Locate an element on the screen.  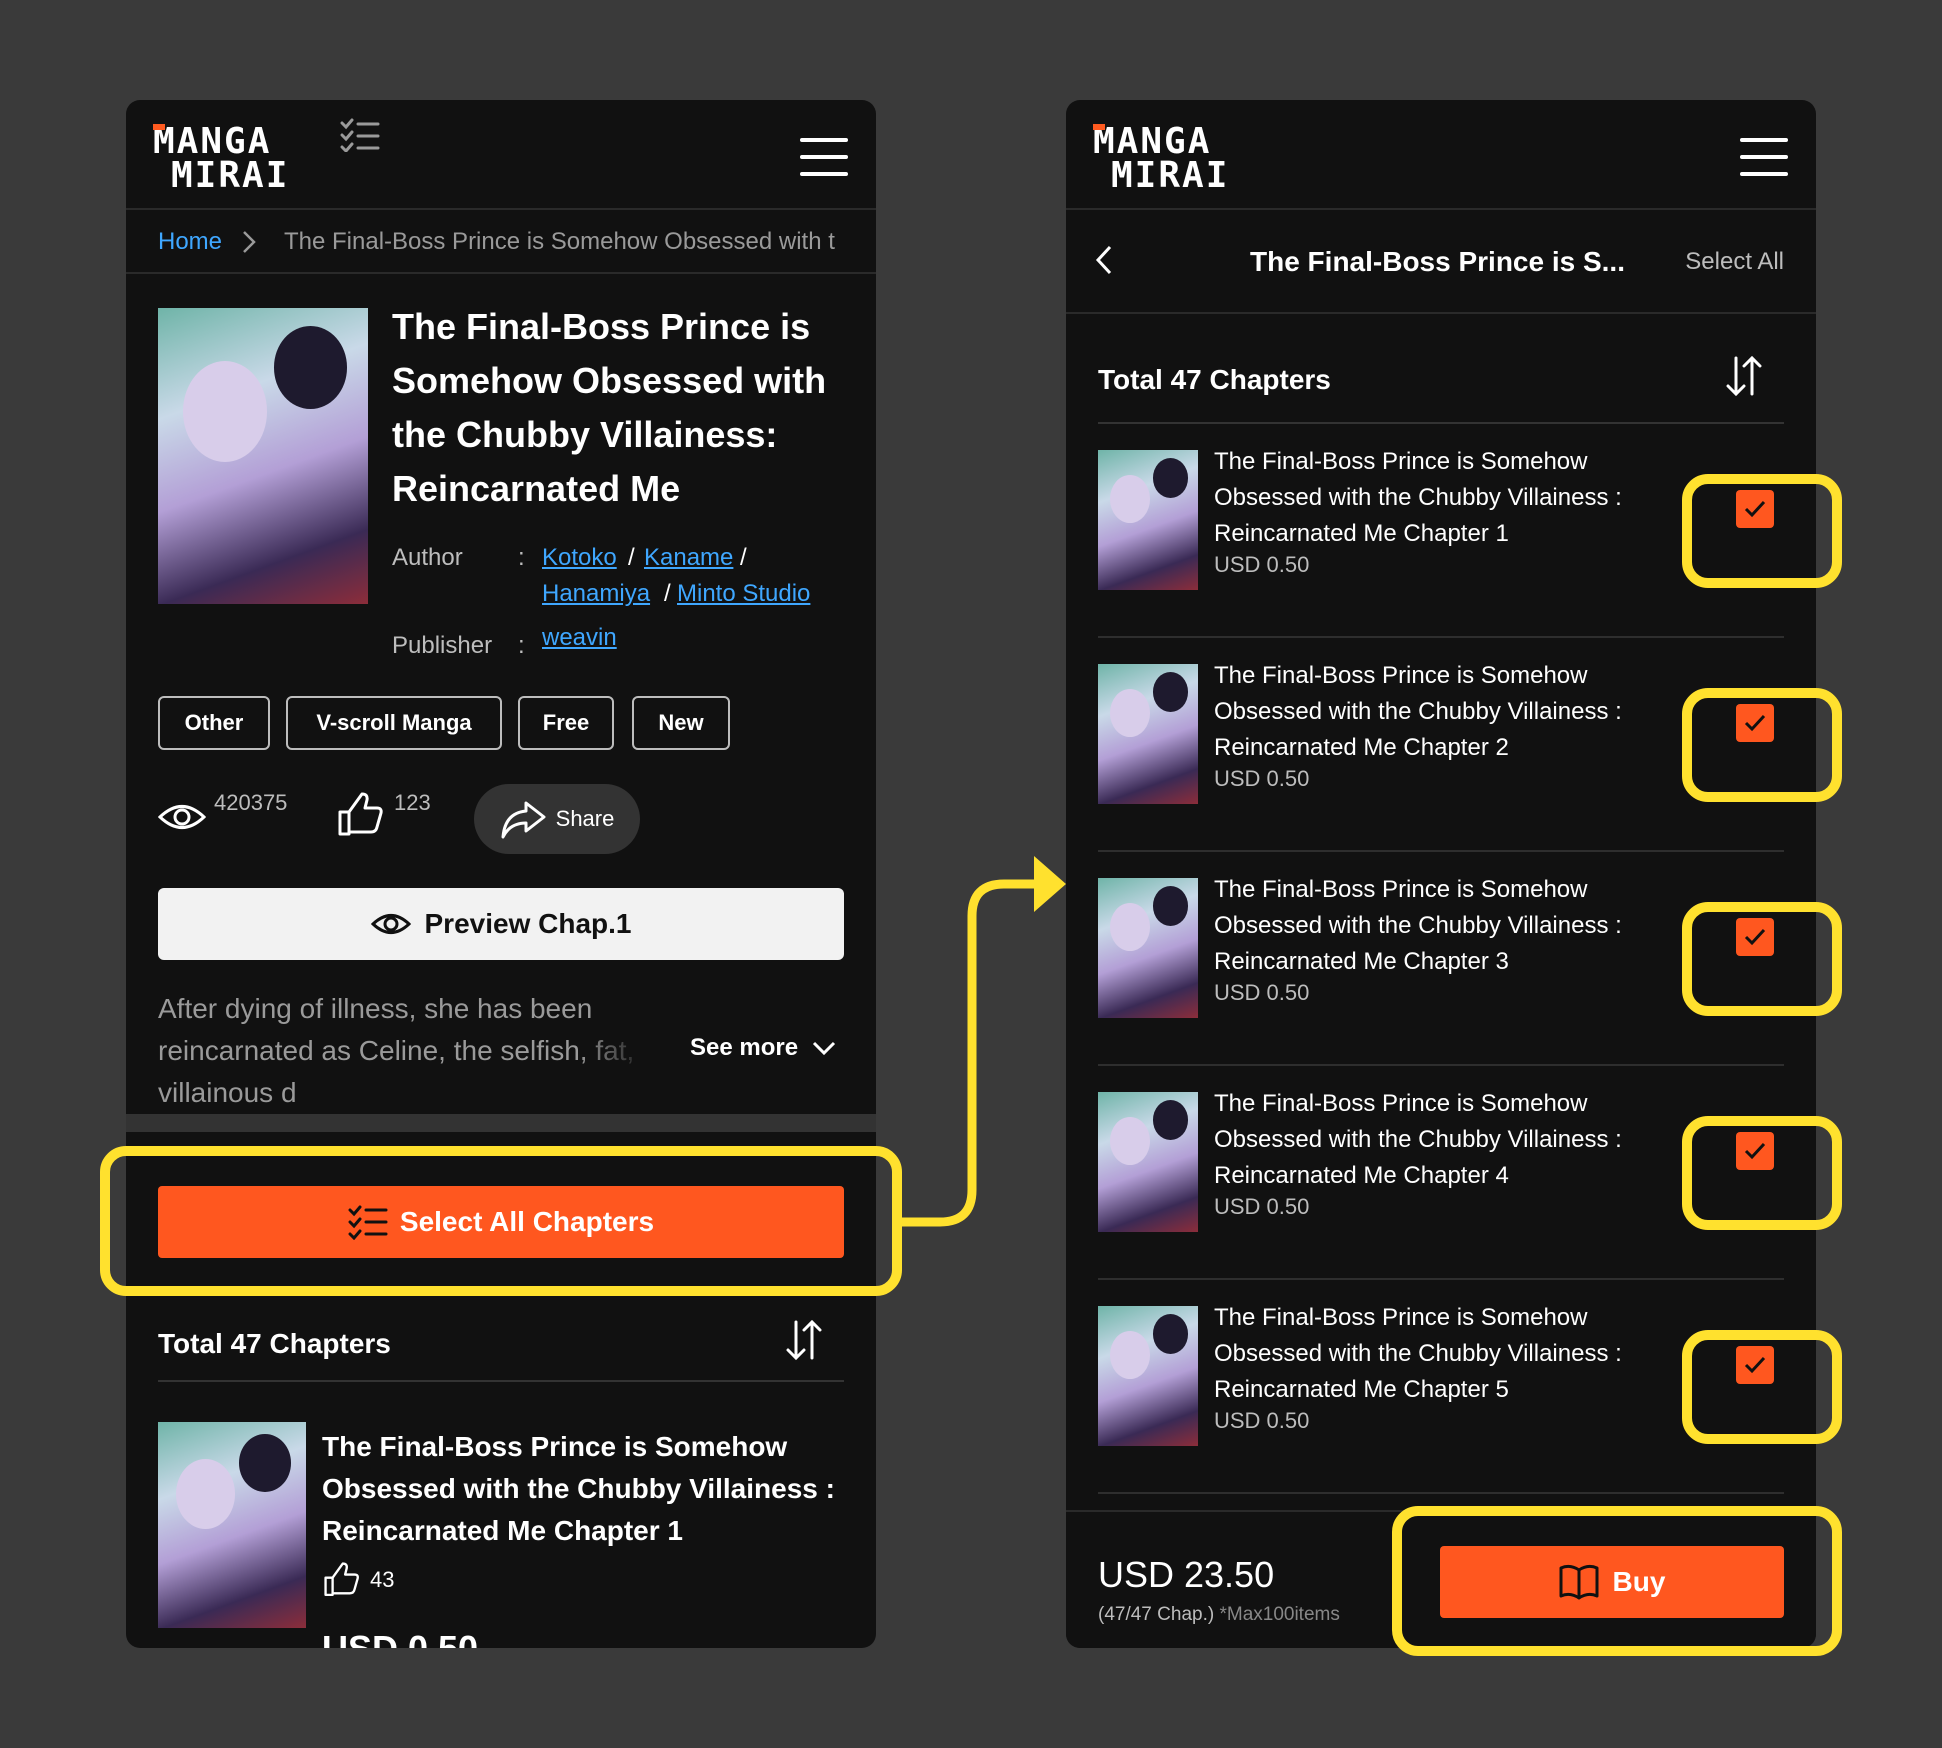
author-label: Author is located at coordinates (427, 557).